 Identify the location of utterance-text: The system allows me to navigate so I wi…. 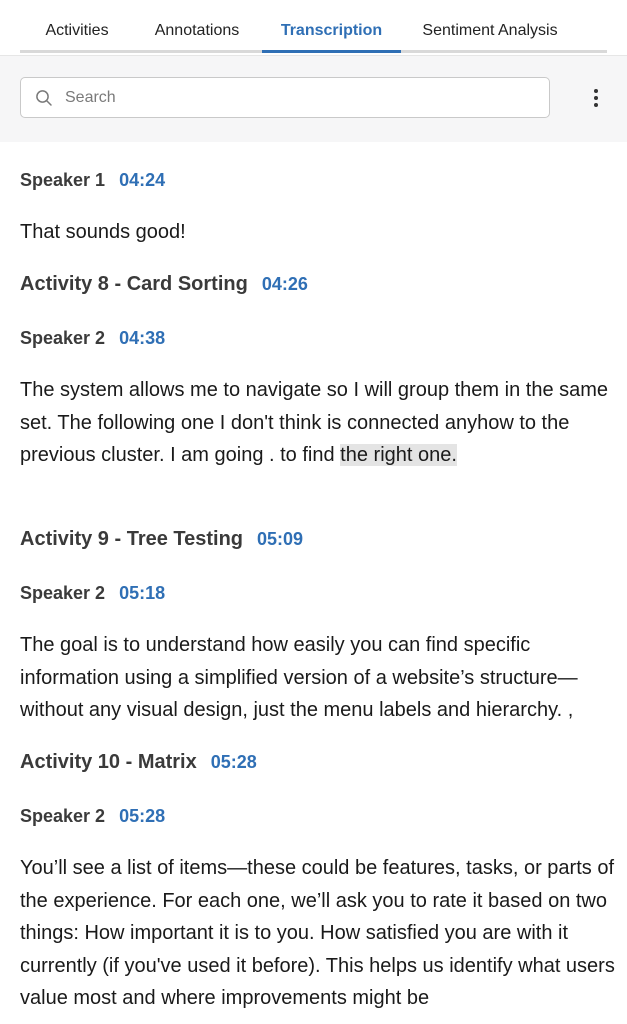
(318, 423).